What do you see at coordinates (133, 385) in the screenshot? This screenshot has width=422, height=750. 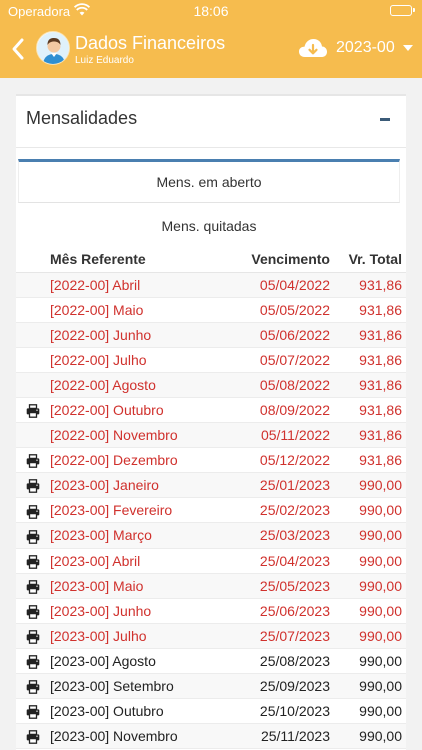 I see `mes-referente-cell: [2022-00] Agosto` at bounding box center [133, 385].